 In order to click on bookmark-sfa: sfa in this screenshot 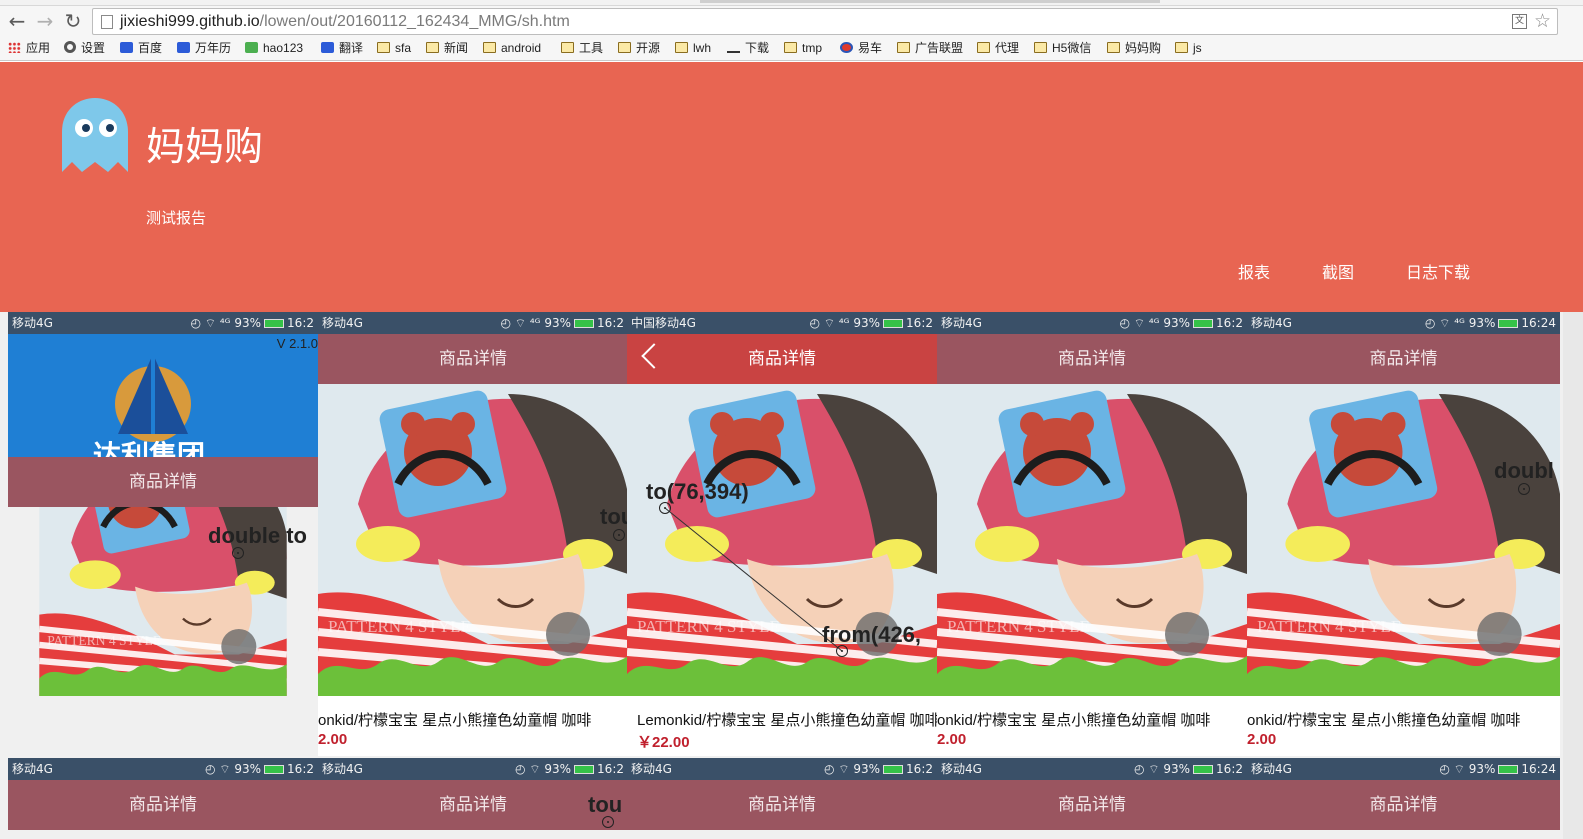, I will do `click(394, 48)`.